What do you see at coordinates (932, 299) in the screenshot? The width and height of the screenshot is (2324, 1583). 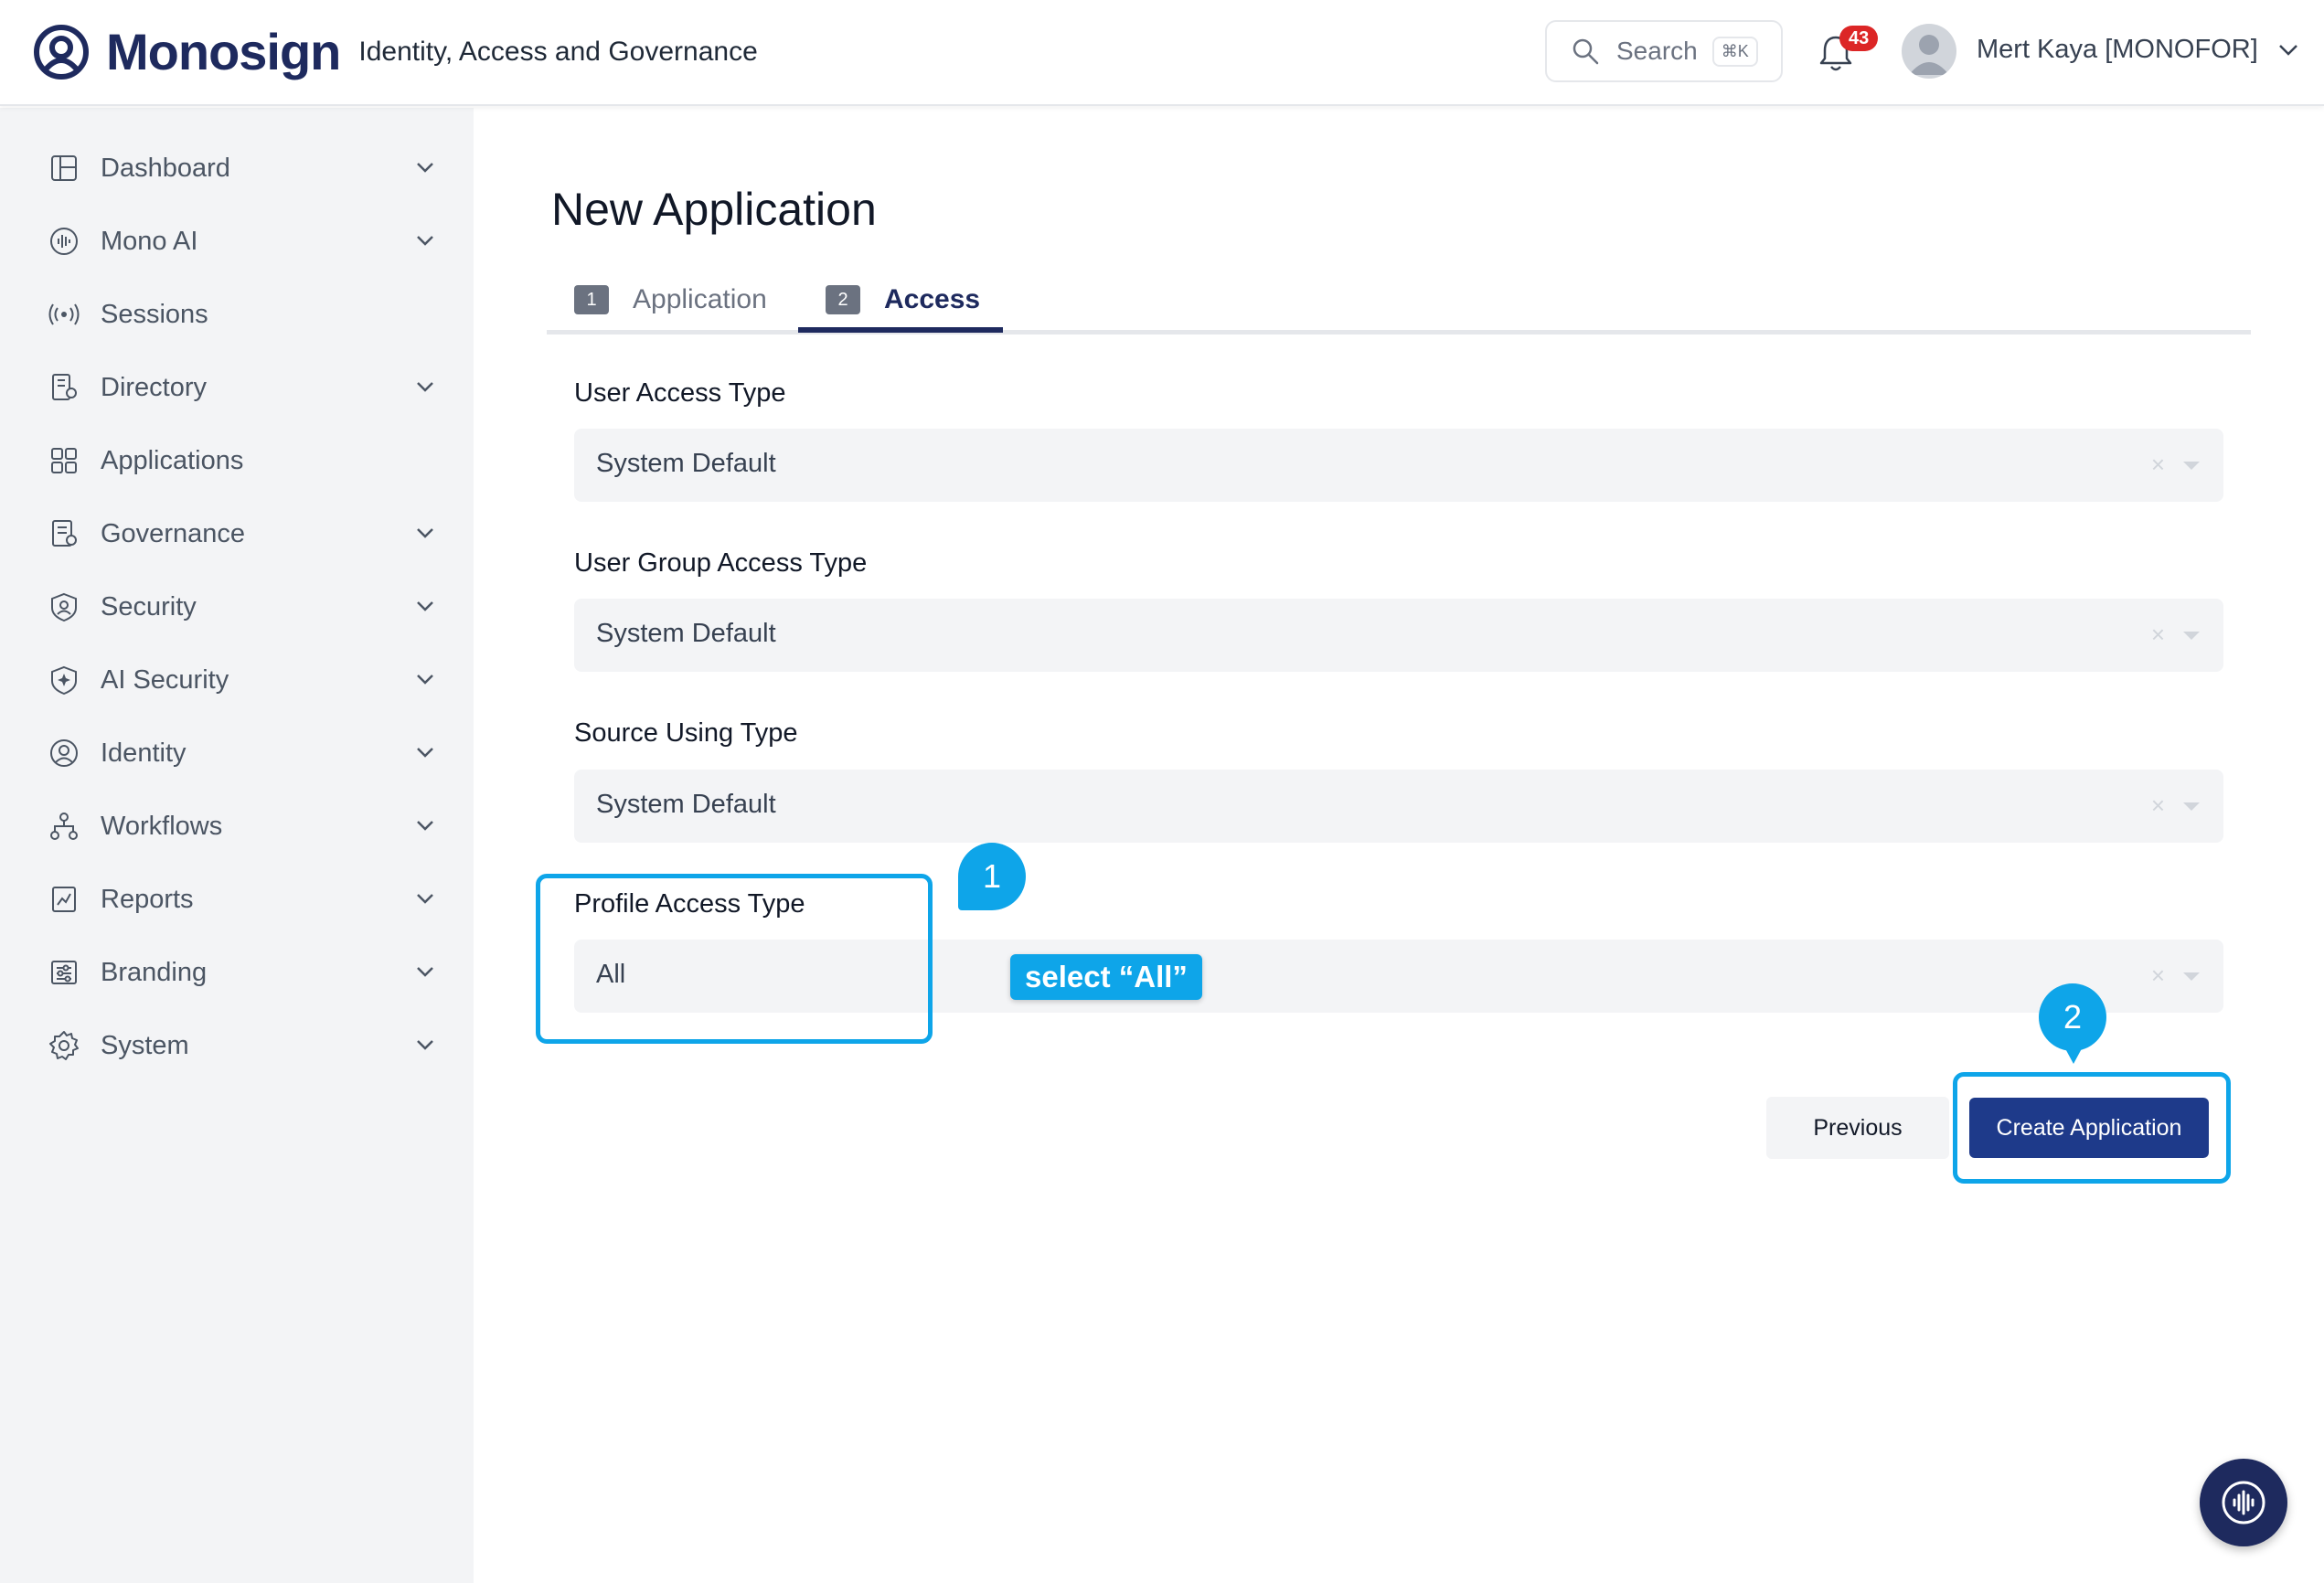 I see `tab-label: Access` at bounding box center [932, 299].